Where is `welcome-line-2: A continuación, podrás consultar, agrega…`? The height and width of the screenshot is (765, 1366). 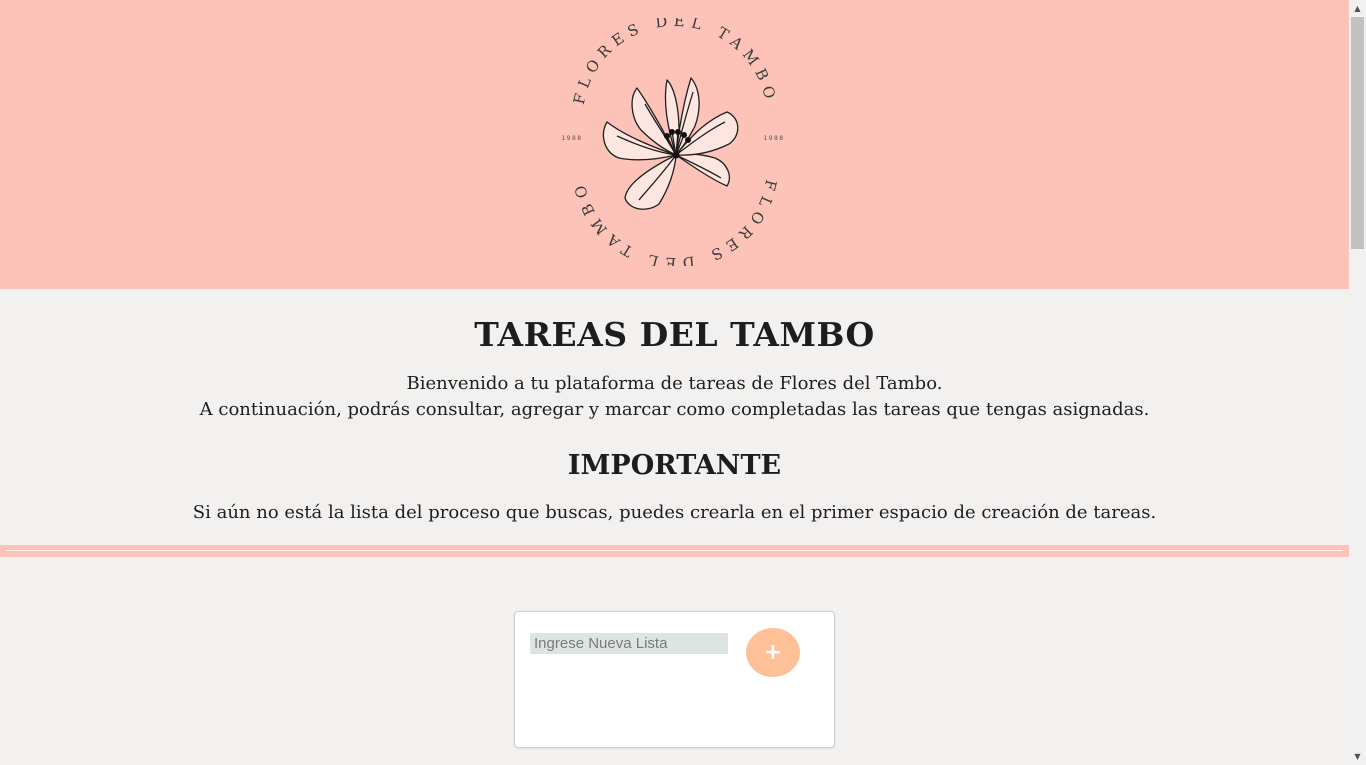
welcome-line-2: A continuación, podrás consultar, agrega… is located at coordinates (674, 409).